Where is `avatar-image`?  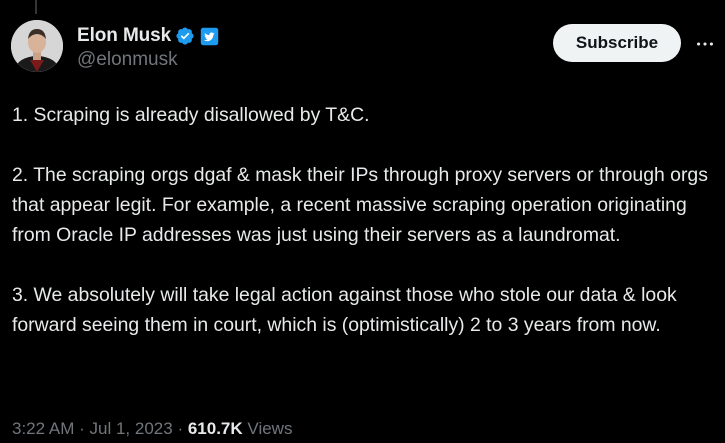
avatar-image is located at coordinates (37, 46).